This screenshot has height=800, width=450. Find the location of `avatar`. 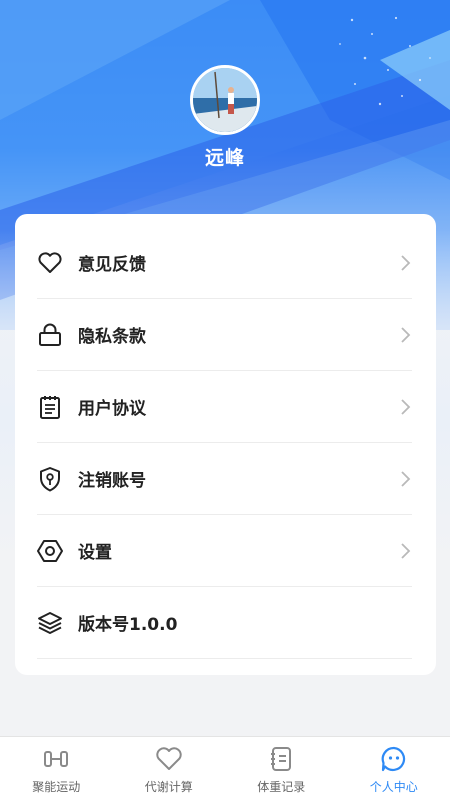

avatar is located at coordinates (225, 100).